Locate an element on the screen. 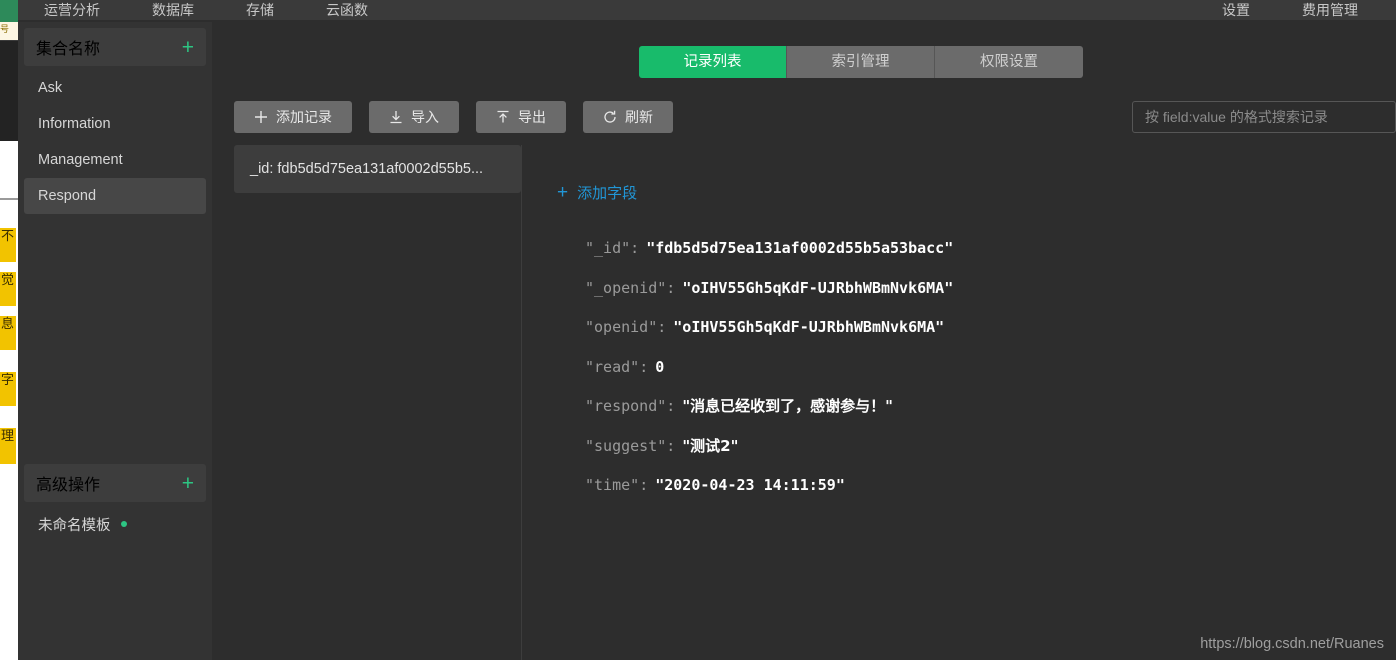 This screenshot has height=660, width=1396. background-window-dark-block is located at coordinates (9, 91).